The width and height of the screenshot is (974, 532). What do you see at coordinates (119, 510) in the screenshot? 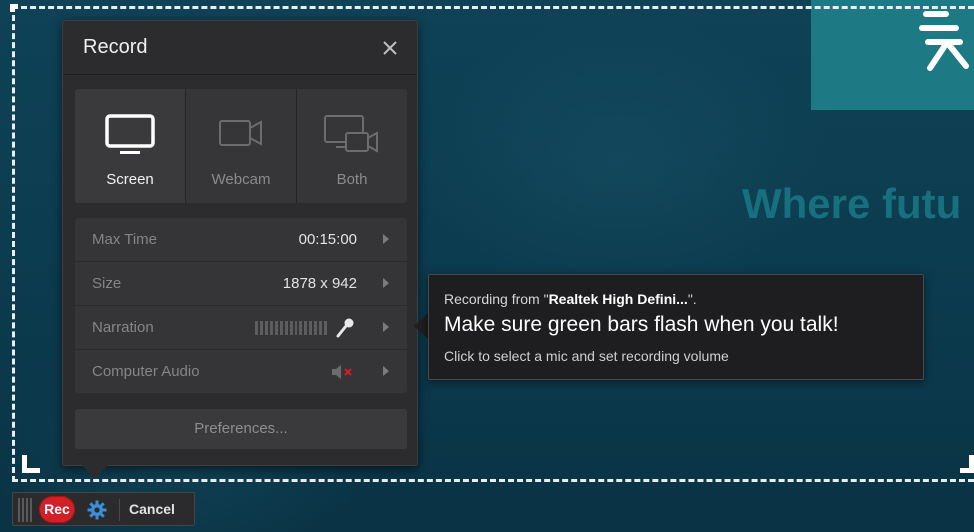
I see `toolbar-divider` at bounding box center [119, 510].